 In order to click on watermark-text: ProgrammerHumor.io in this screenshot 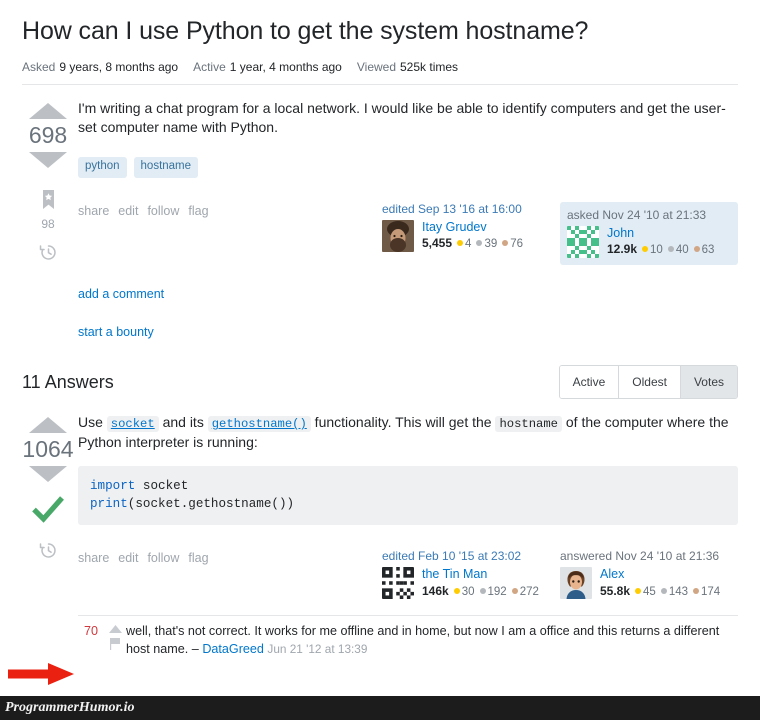, I will do `click(70, 707)`.